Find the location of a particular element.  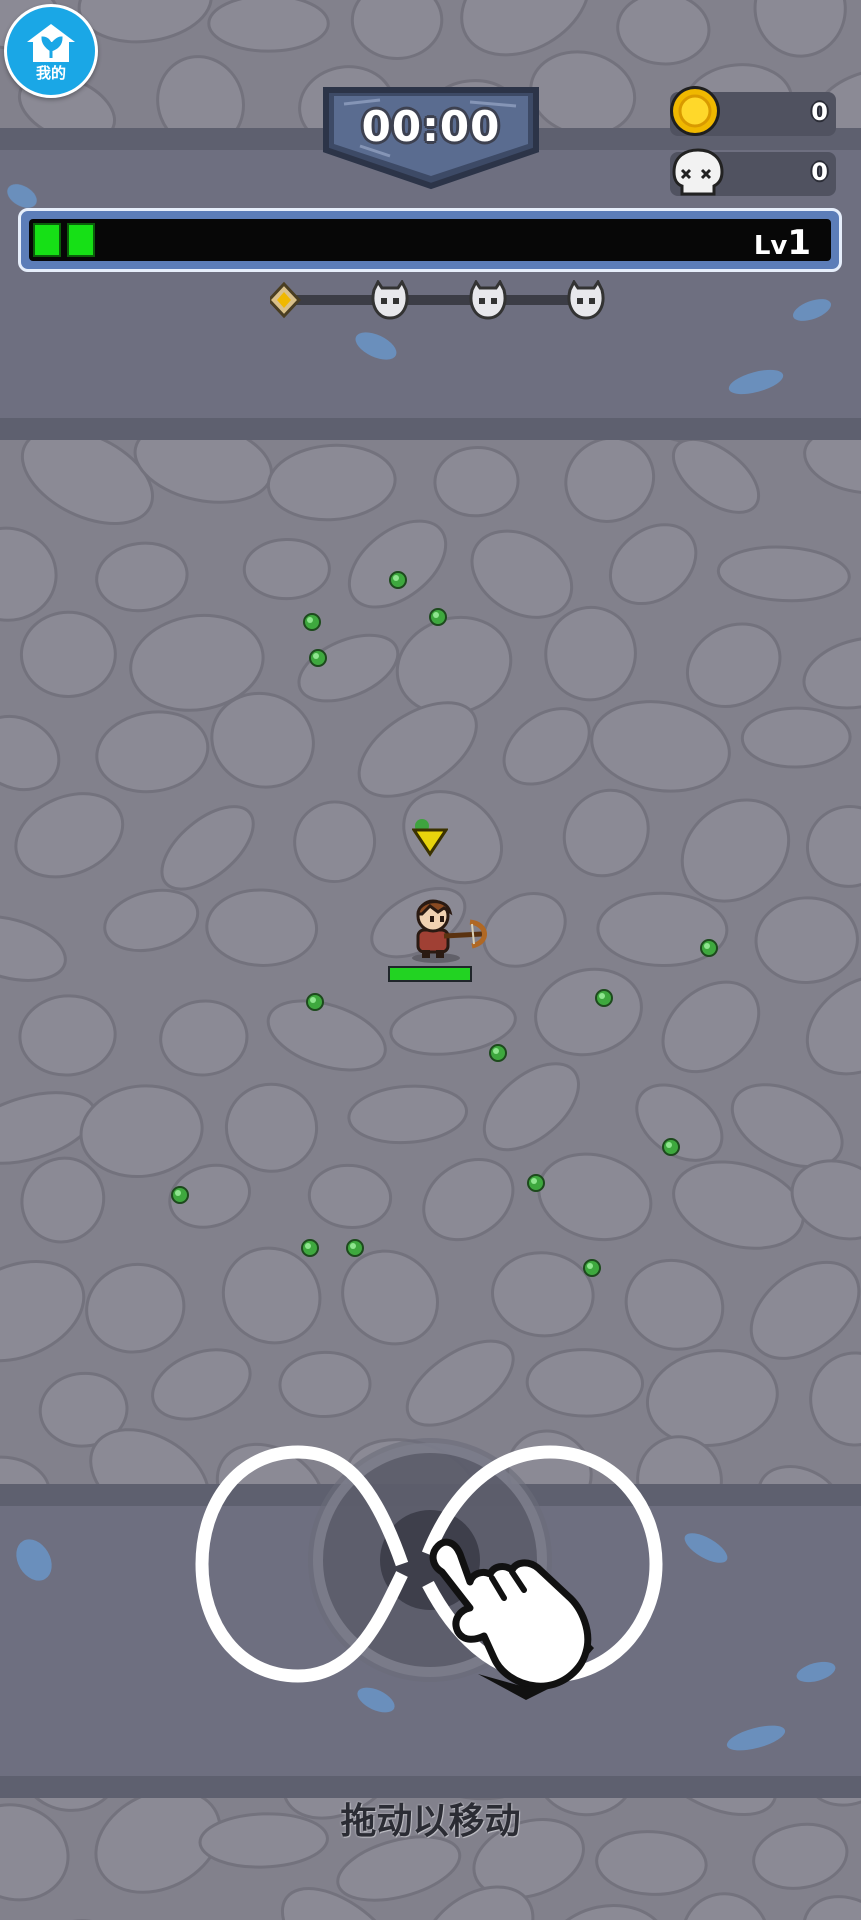

player-health-bar is located at coordinates (430, 974).